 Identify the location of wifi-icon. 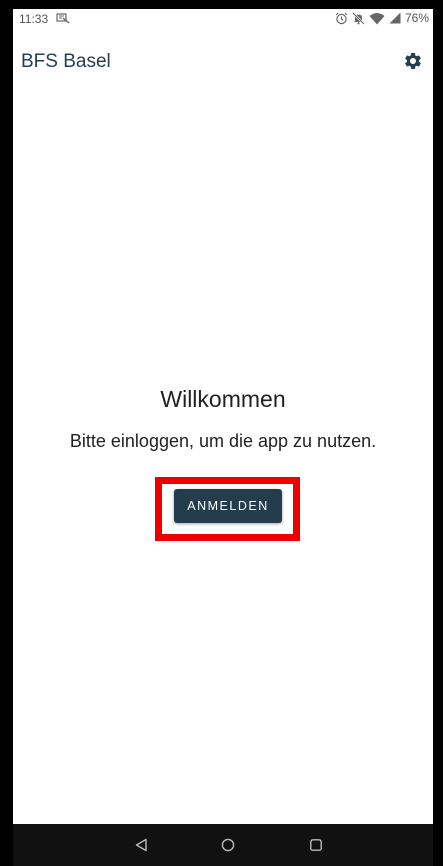
(377, 18).